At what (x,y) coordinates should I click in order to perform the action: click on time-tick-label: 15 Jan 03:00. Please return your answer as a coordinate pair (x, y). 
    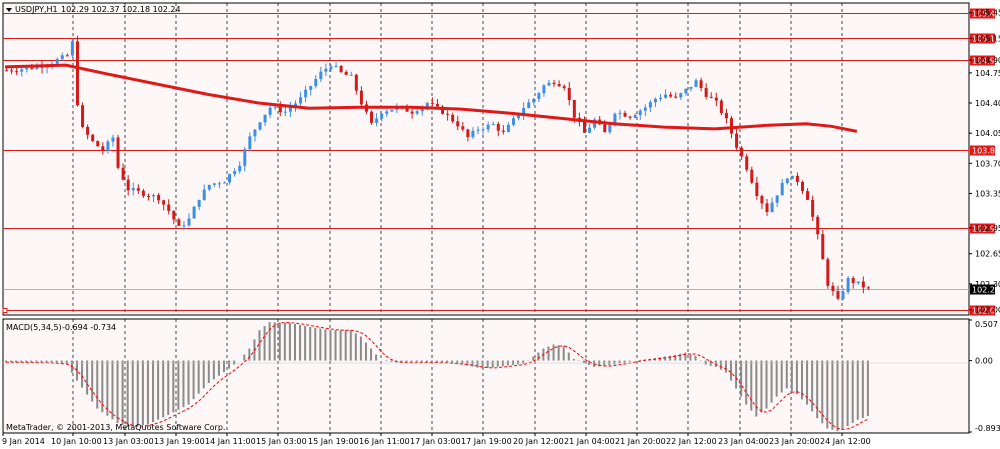
    Looking at the image, I should click on (281, 441).